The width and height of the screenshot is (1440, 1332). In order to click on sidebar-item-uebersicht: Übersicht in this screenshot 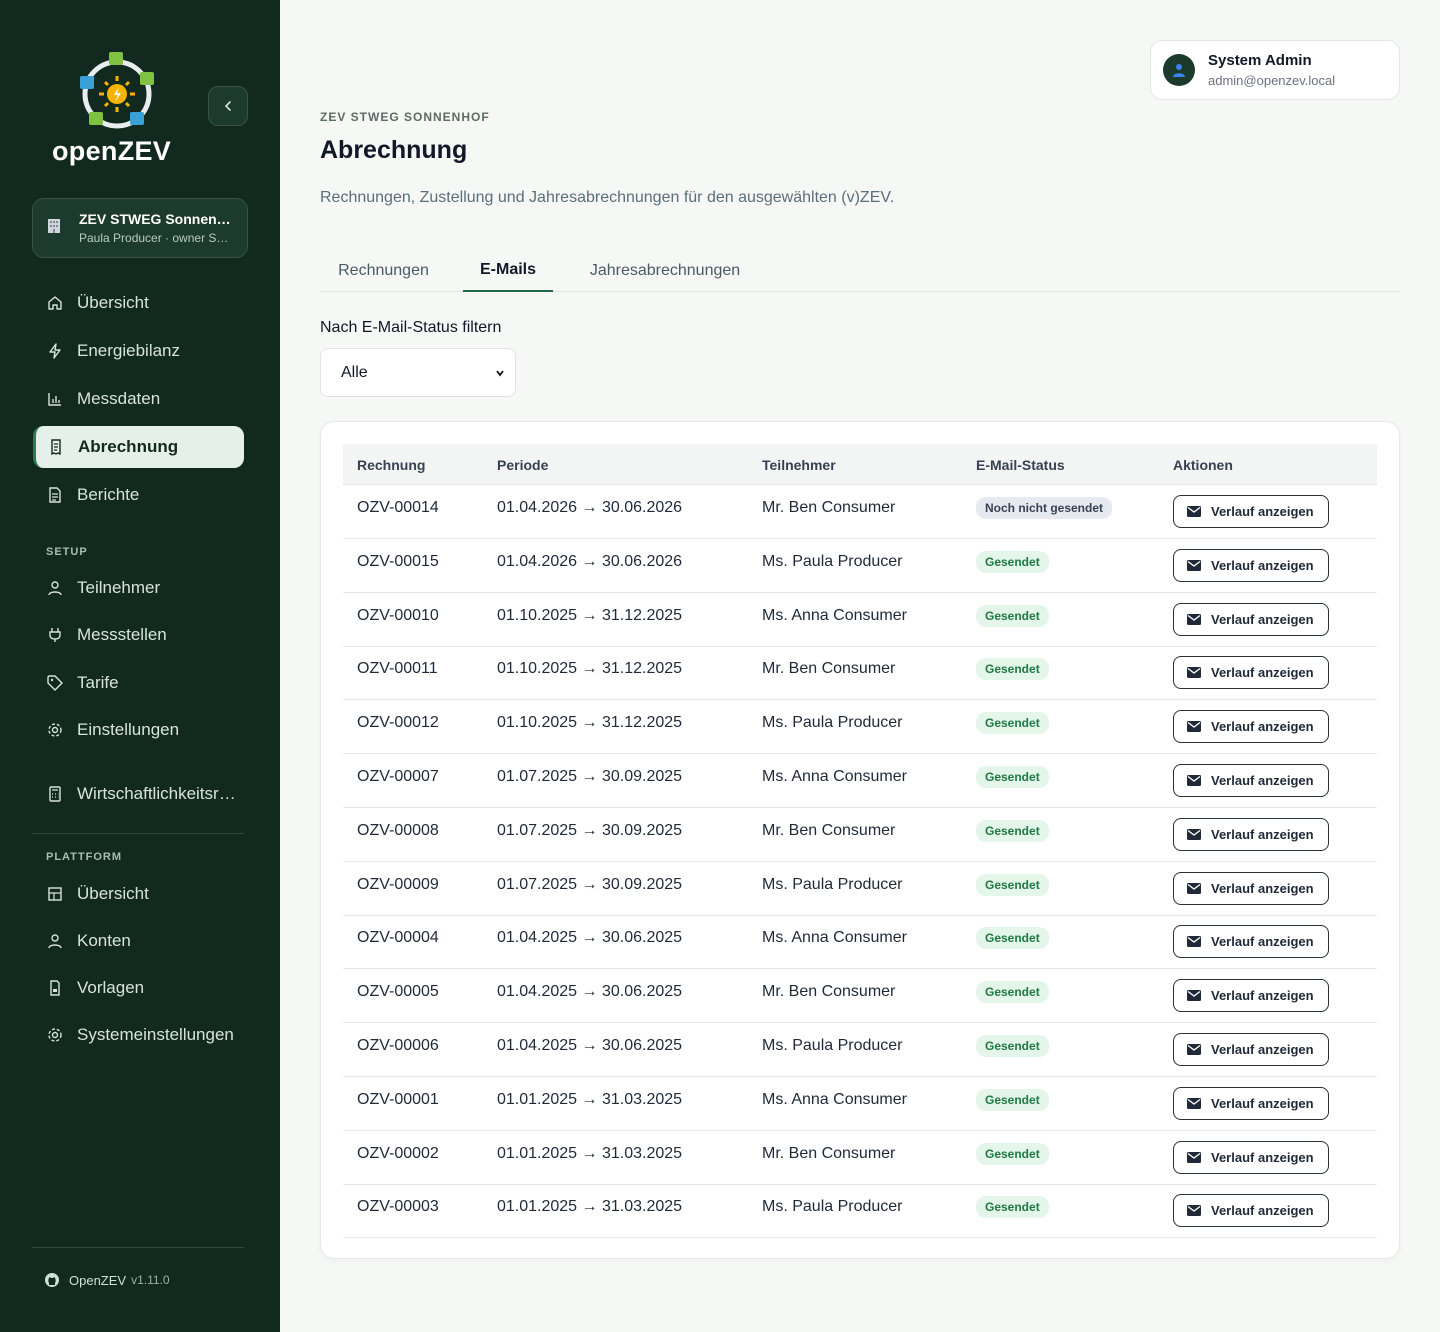, I will do `click(138, 303)`.